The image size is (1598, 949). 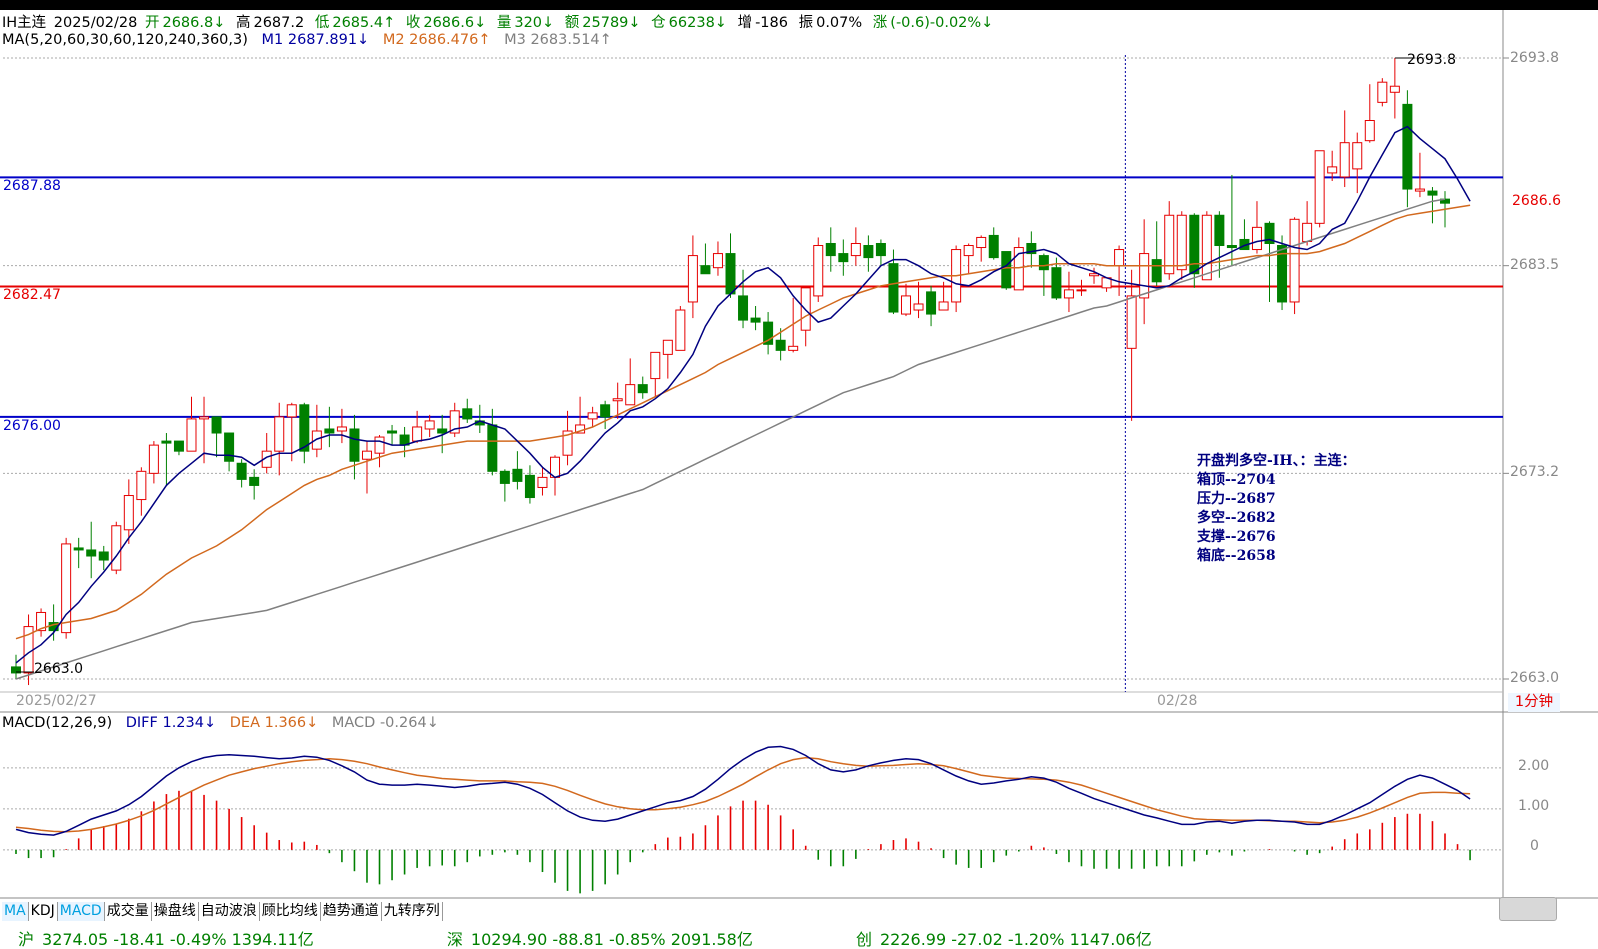 I want to click on indicator-tabs: MA KDJ MACD 成交量 操盘线 自动波浪 顾比均线 趋势通道 九转序列, so click(x=222, y=911).